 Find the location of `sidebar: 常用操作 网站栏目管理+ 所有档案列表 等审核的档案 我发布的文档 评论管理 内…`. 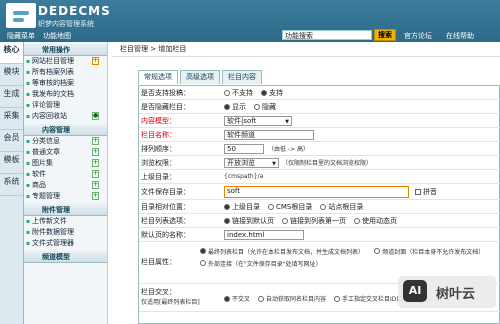

sidebar: 常用操作 网站栏目管理+ 所有档案列表 等审核的档案 我发布的文档 评论管理 内… is located at coordinates (66, 183).